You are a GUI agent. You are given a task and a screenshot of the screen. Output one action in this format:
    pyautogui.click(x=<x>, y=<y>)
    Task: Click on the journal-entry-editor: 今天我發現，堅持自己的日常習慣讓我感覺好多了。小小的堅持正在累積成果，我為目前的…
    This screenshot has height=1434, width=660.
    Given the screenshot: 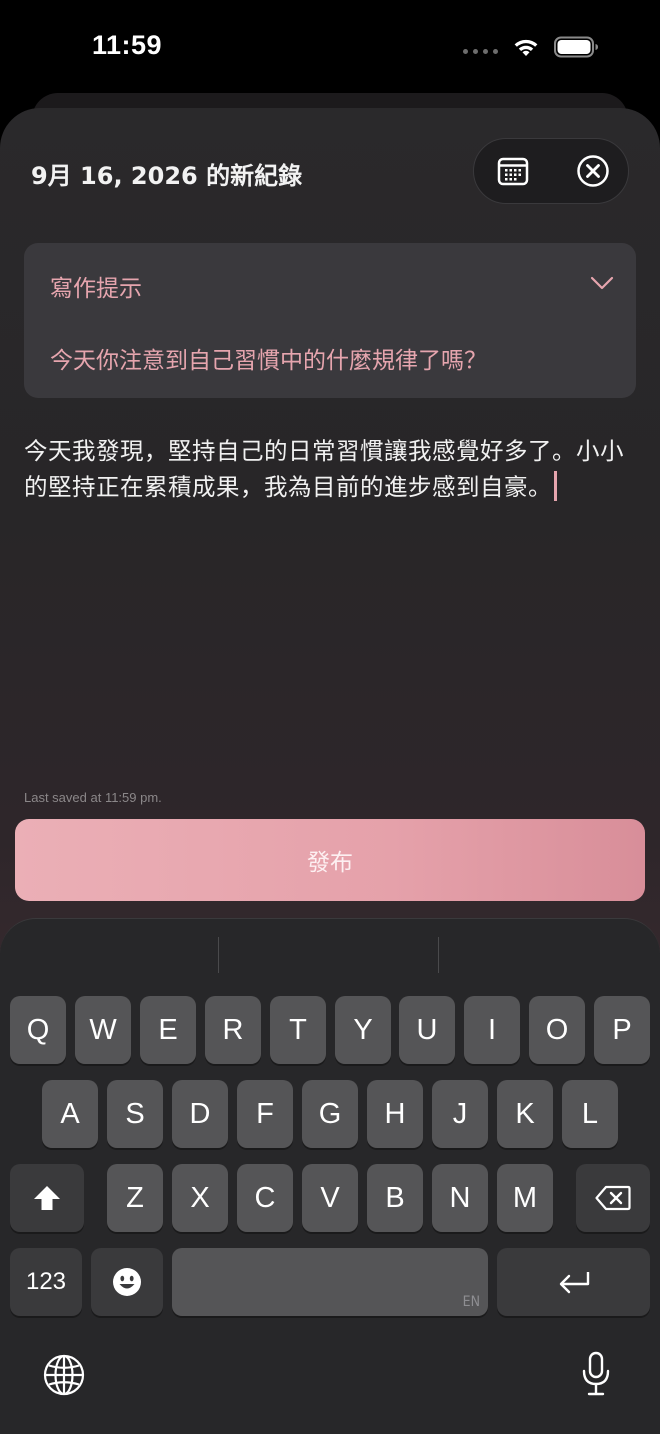 What is the action you would take?
    pyautogui.click(x=332, y=469)
    